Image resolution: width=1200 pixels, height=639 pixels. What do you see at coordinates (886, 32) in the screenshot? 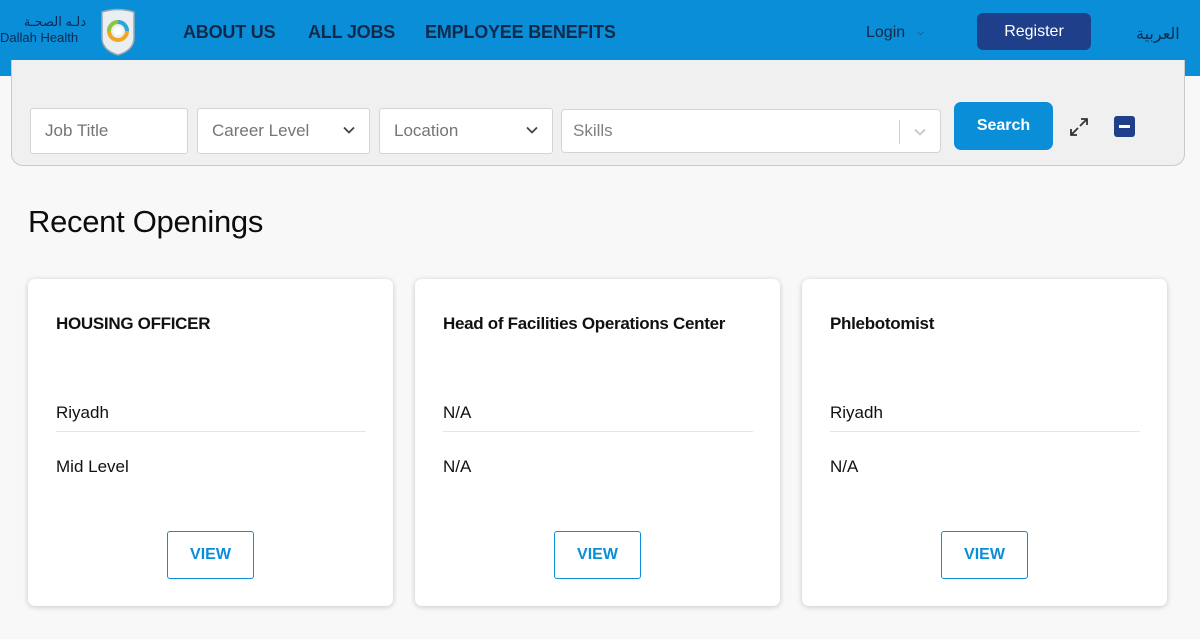
I see `login-label: Login` at bounding box center [886, 32].